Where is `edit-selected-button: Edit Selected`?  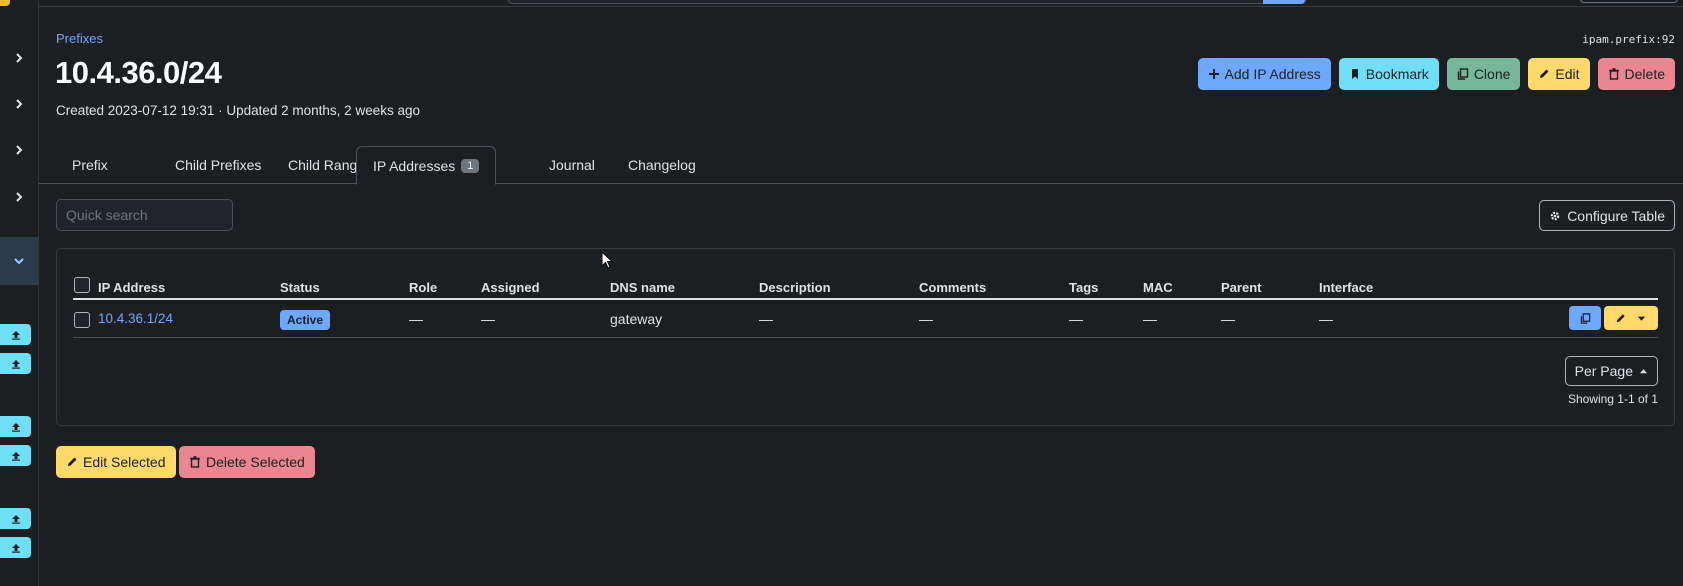 edit-selected-button: Edit Selected is located at coordinates (116, 462).